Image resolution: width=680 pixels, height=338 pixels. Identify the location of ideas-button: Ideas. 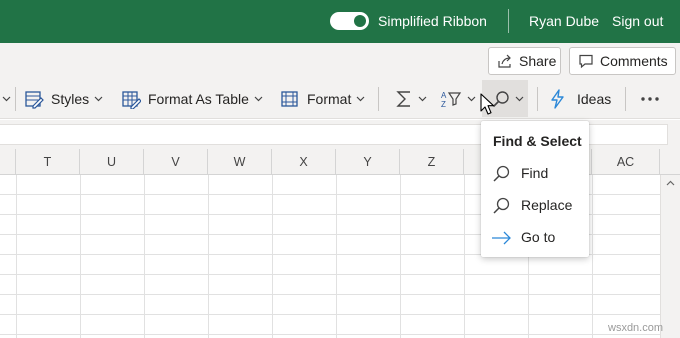
(580, 99).